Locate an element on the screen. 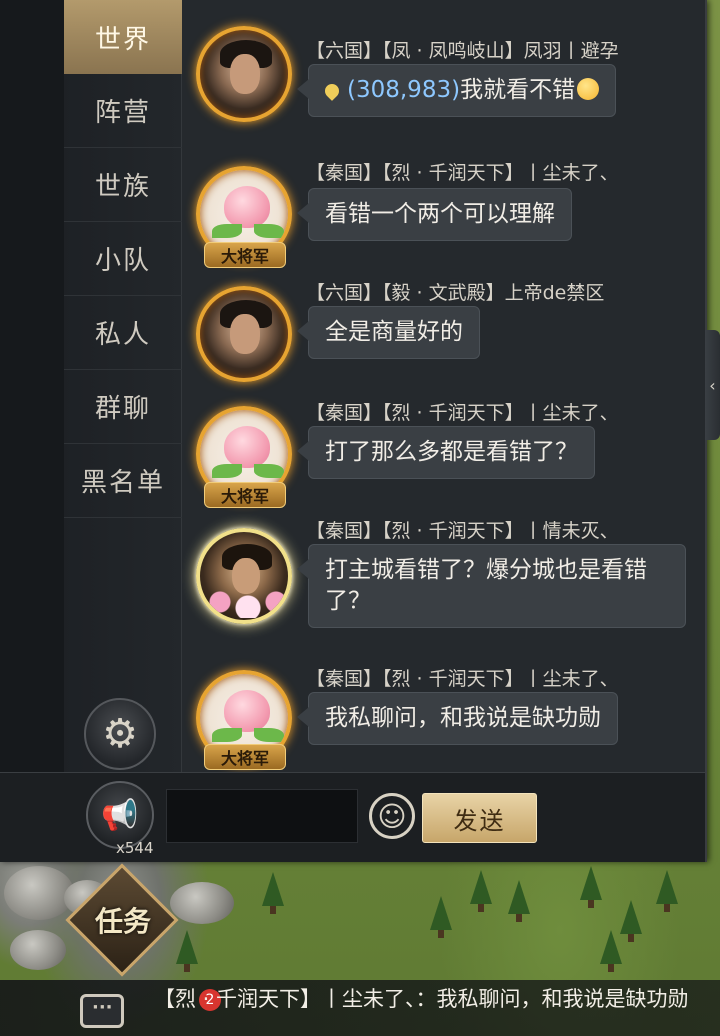  message-bubble: (308,983)我就看不错 is located at coordinates (456, 90).